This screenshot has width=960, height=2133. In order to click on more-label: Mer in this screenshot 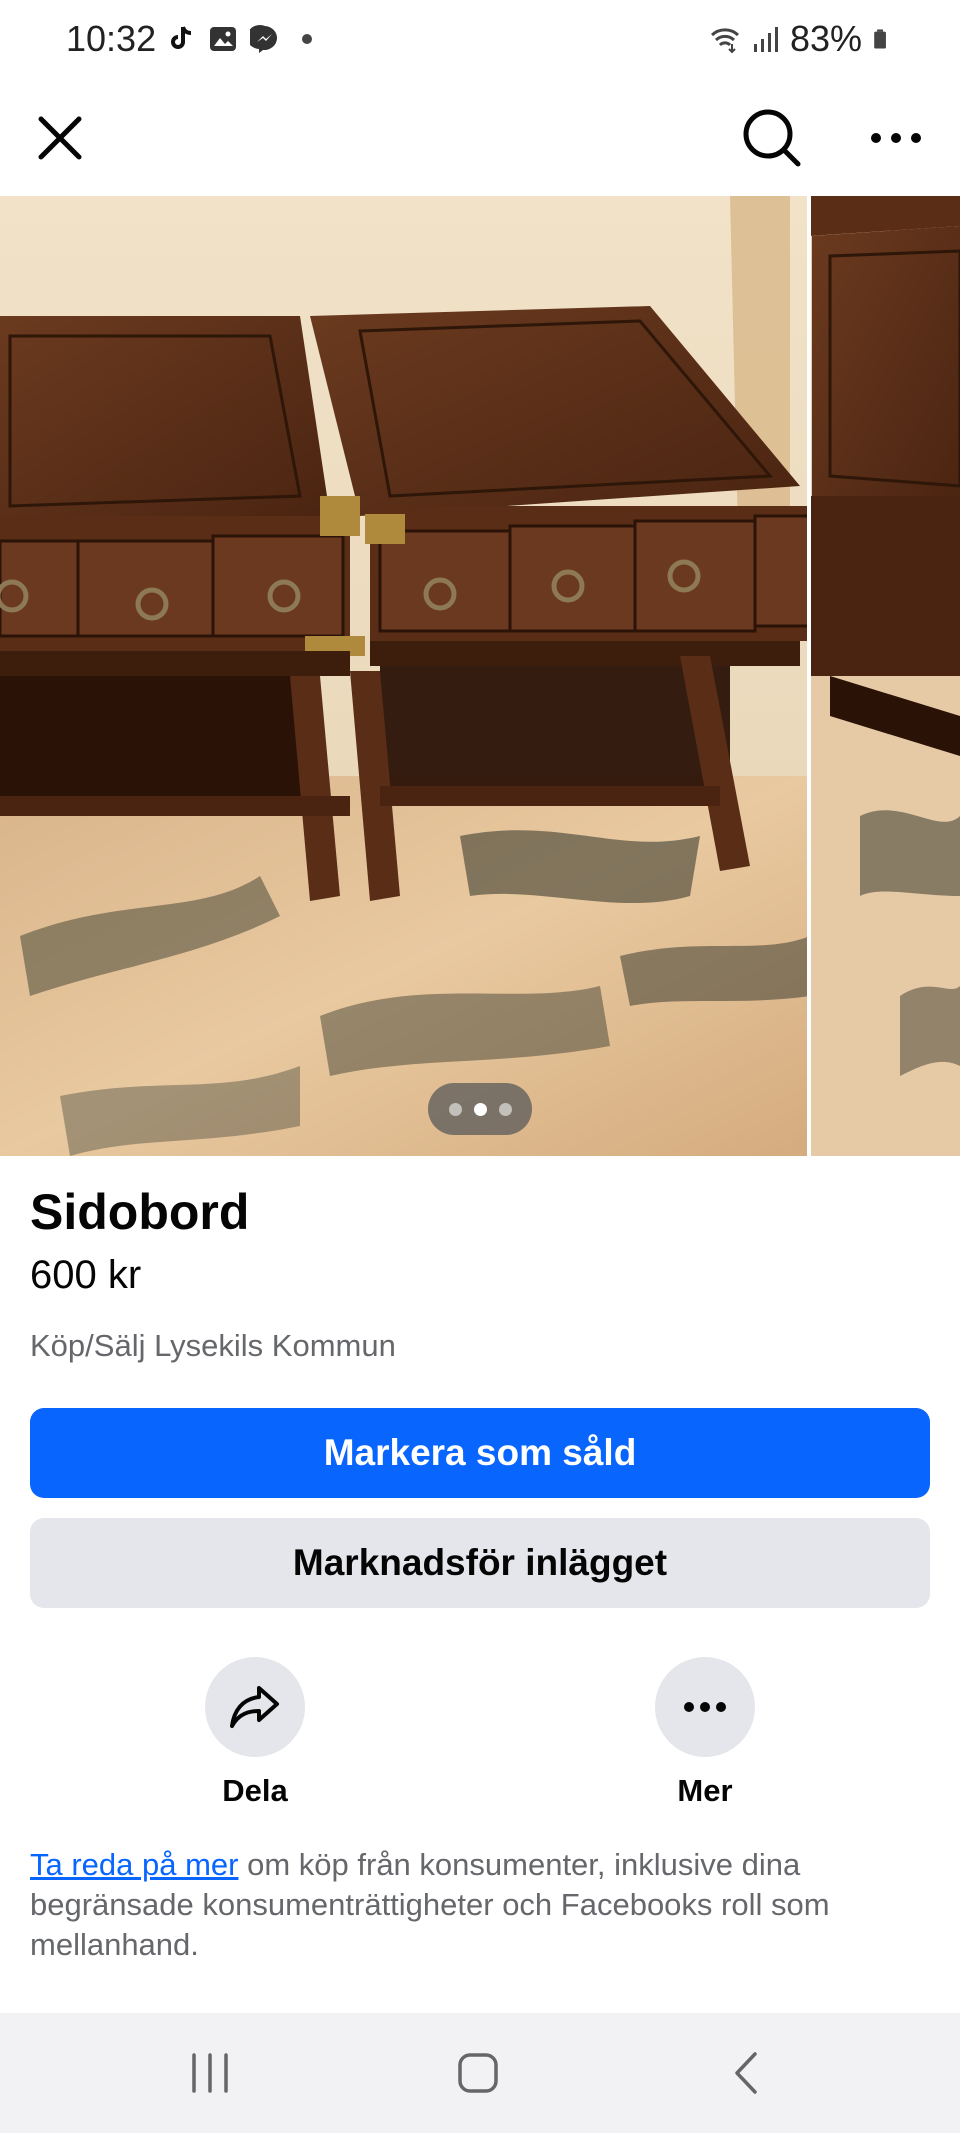, I will do `click(705, 1790)`.